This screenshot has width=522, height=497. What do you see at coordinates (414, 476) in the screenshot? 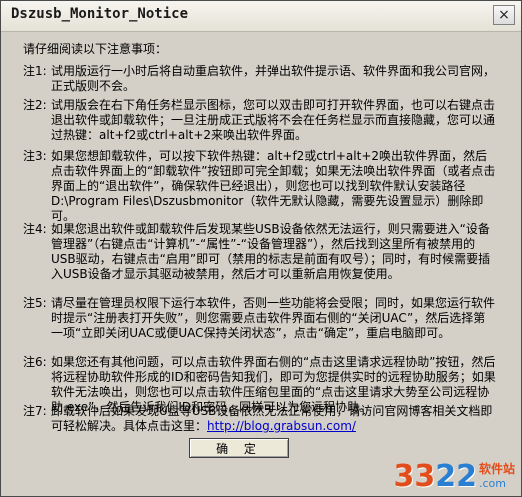
I see `watermark-logo-a: 33` at bounding box center [414, 476].